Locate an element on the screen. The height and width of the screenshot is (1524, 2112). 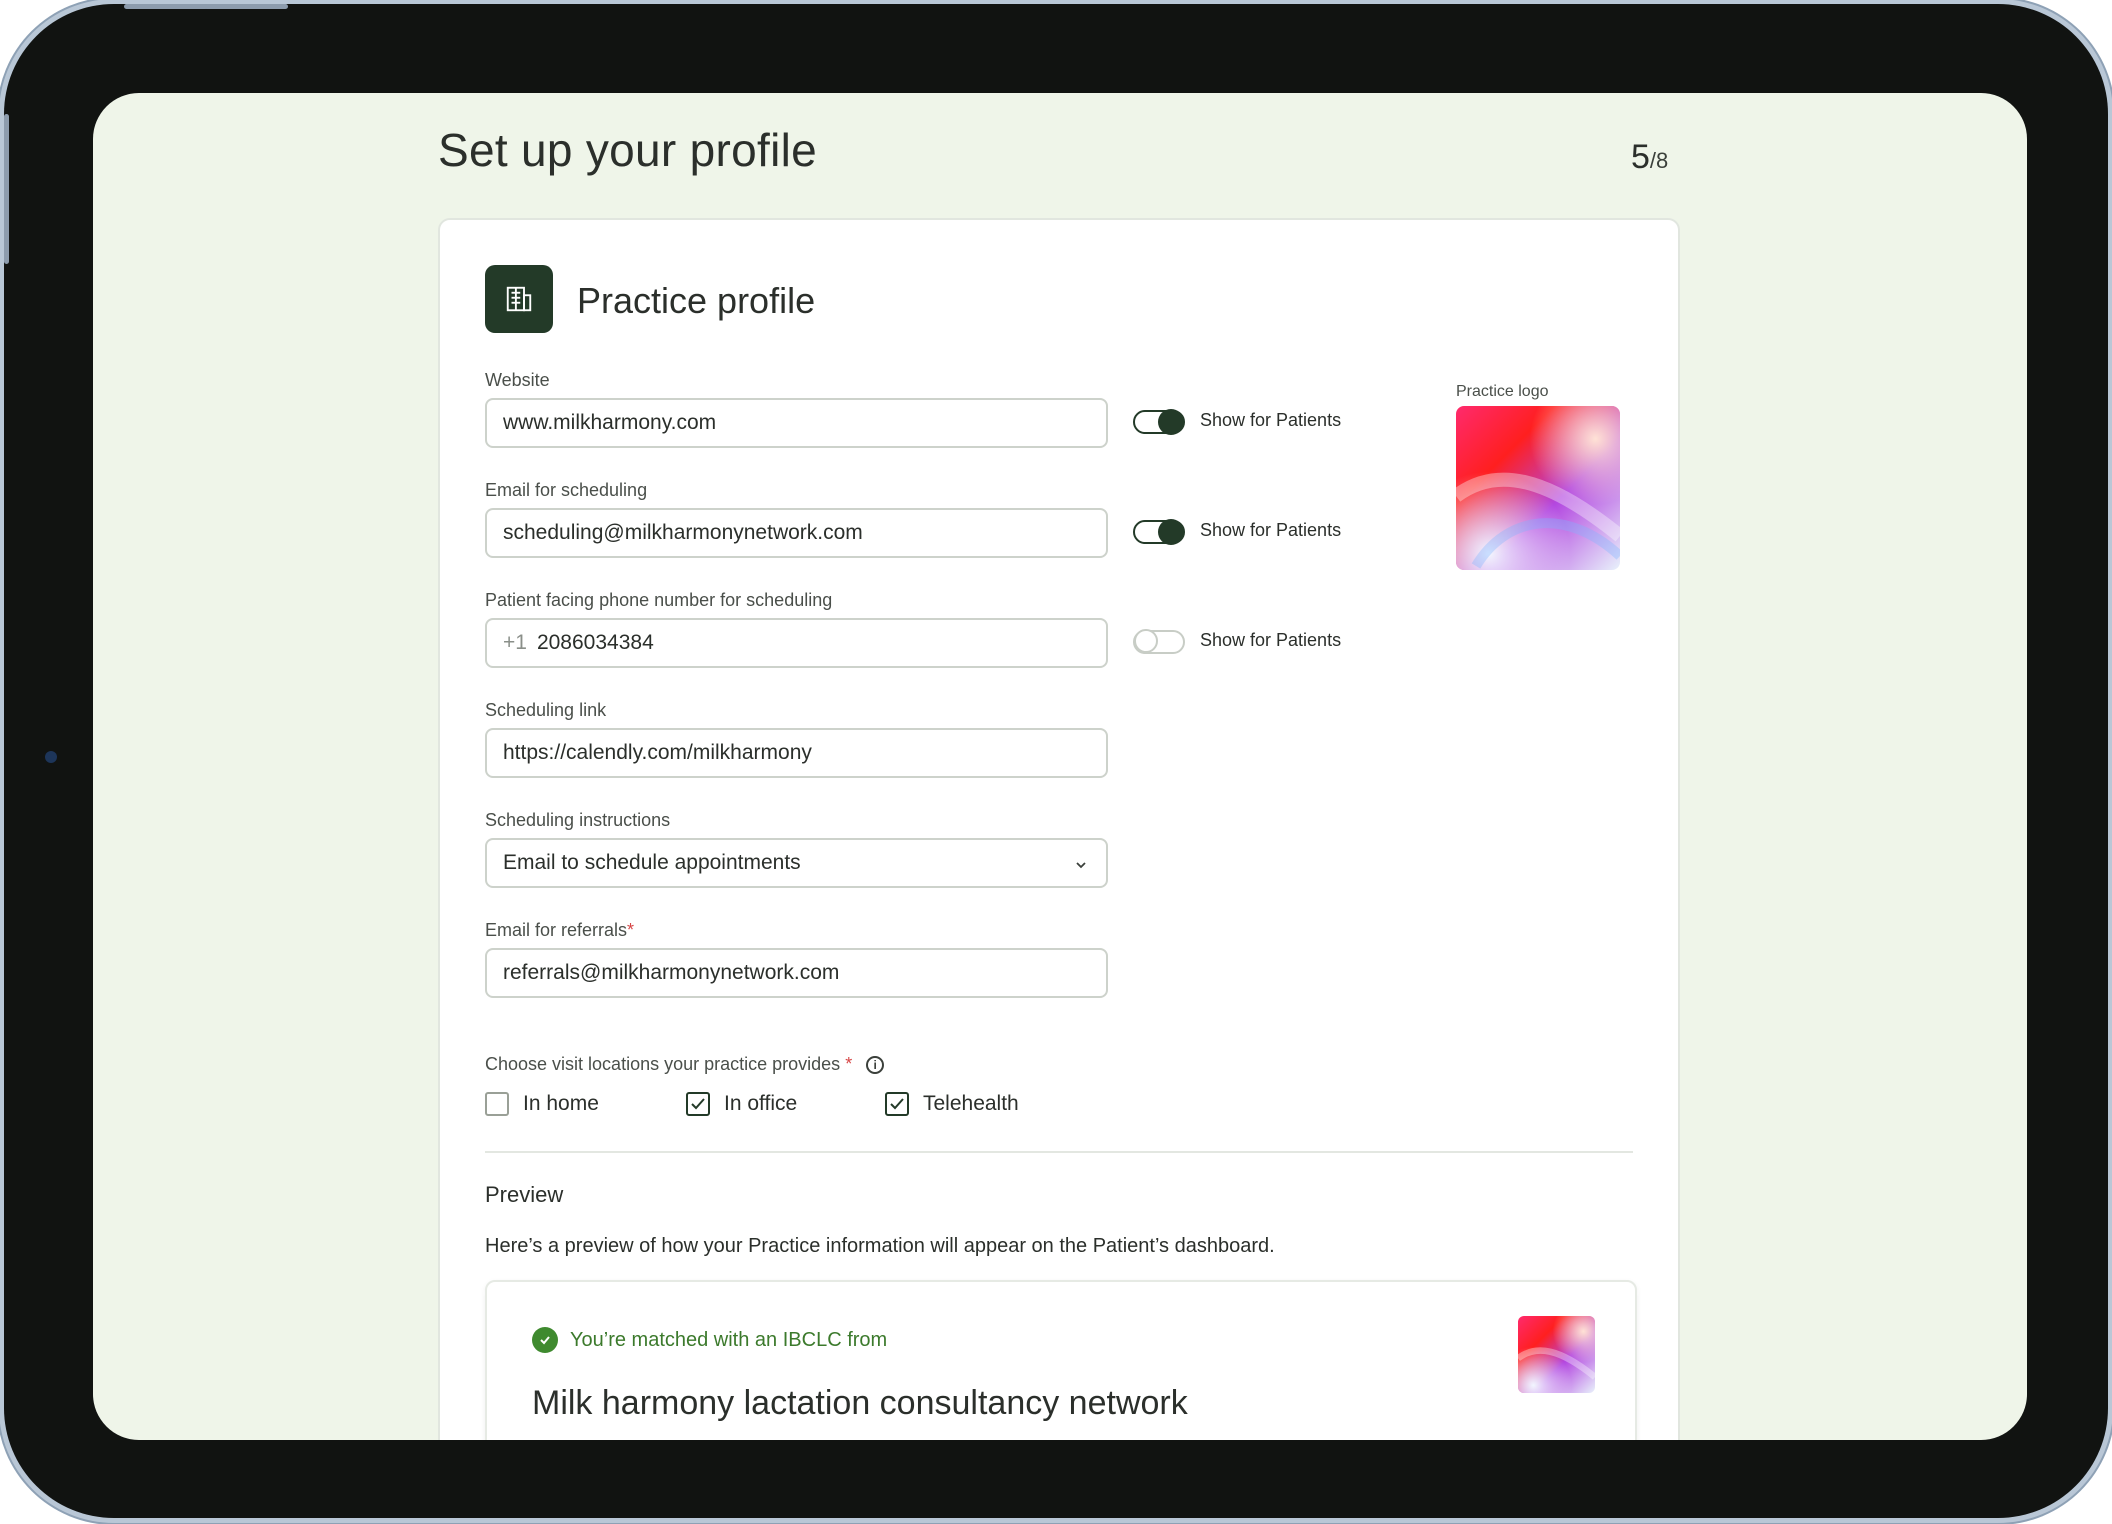
scheduling-instructions-select: Email to schedule appointments is located at coordinates (796, 863).